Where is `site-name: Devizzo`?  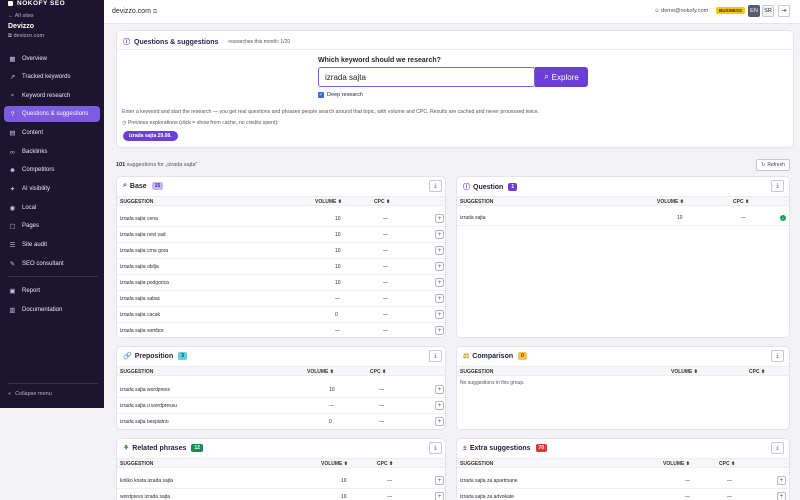
site-name: Devizzo is located at coordinates (21, 26).